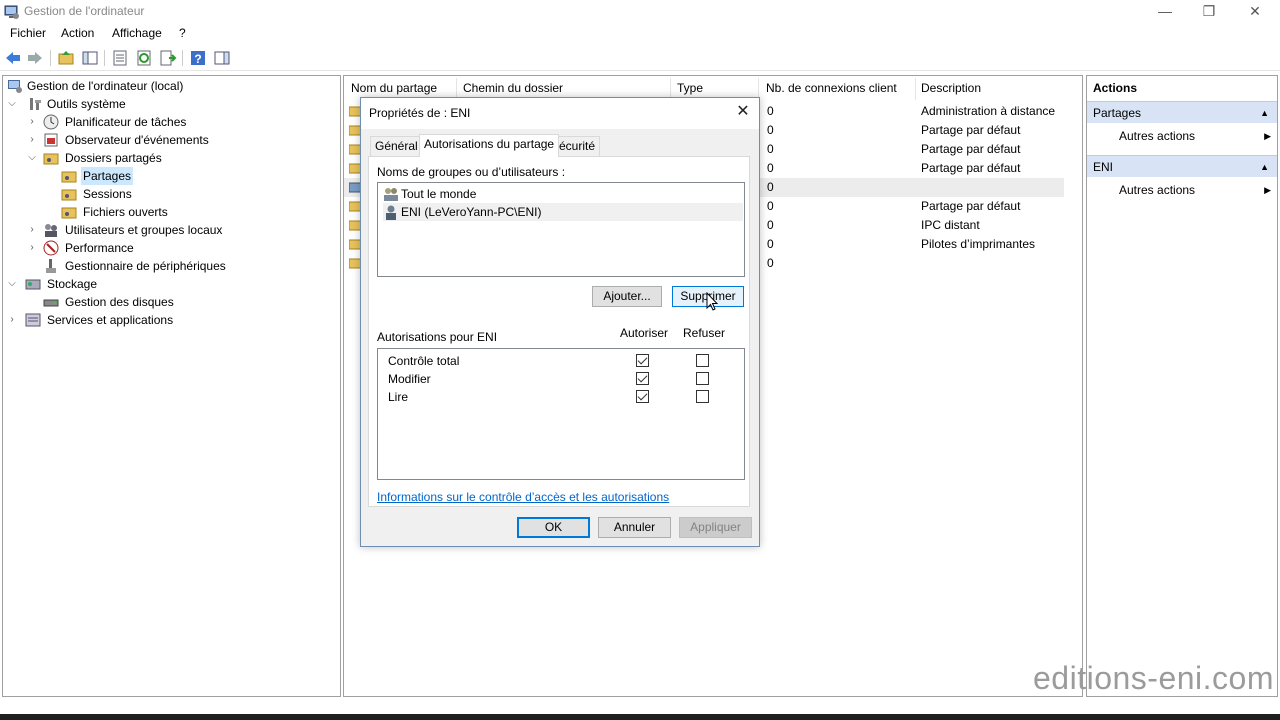 This screenshot has height=720, width=1280. I want to click on title-bar: Gestion de l'ordinateur — ❐ ✕, so click(640, 12).